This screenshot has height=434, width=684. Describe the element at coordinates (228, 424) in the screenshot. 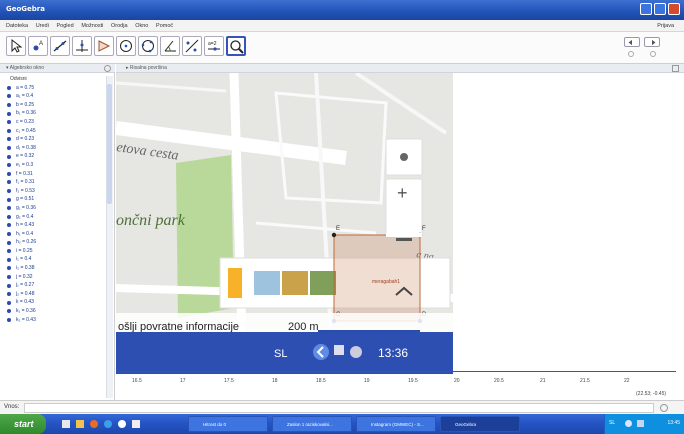

I see `task-button: Hitrost do 0` at that location.